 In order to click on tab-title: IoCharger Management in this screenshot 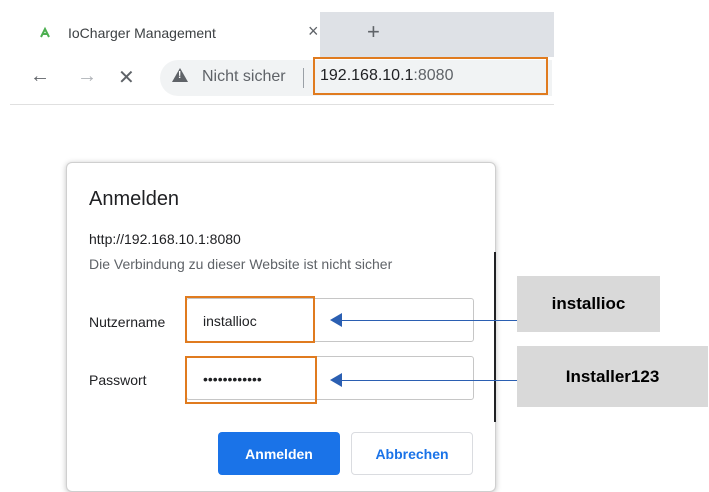, I will do `click(142, 33)`.